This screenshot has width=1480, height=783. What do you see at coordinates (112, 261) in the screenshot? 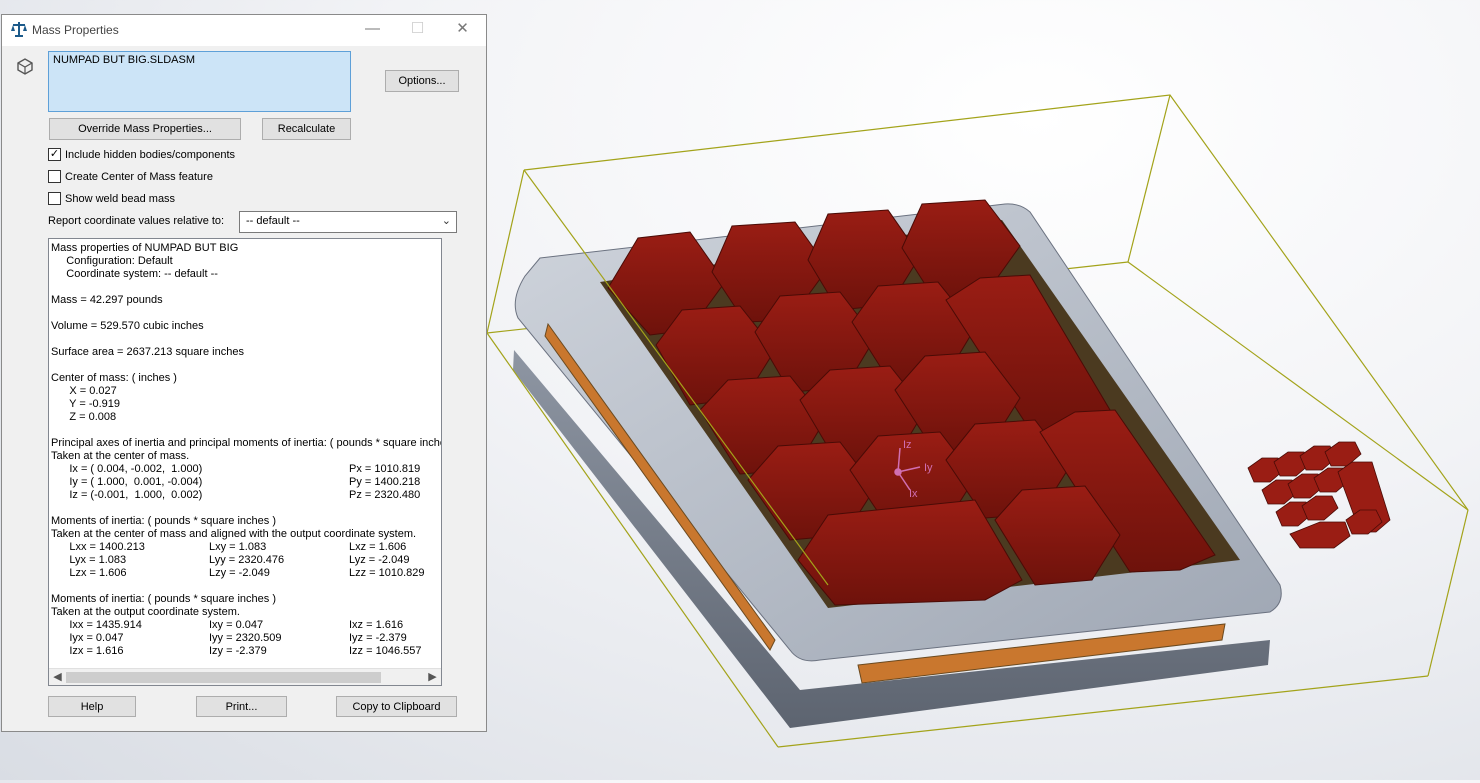
I see `results-line: Configuration: Default` at bounding box center [112, 261].